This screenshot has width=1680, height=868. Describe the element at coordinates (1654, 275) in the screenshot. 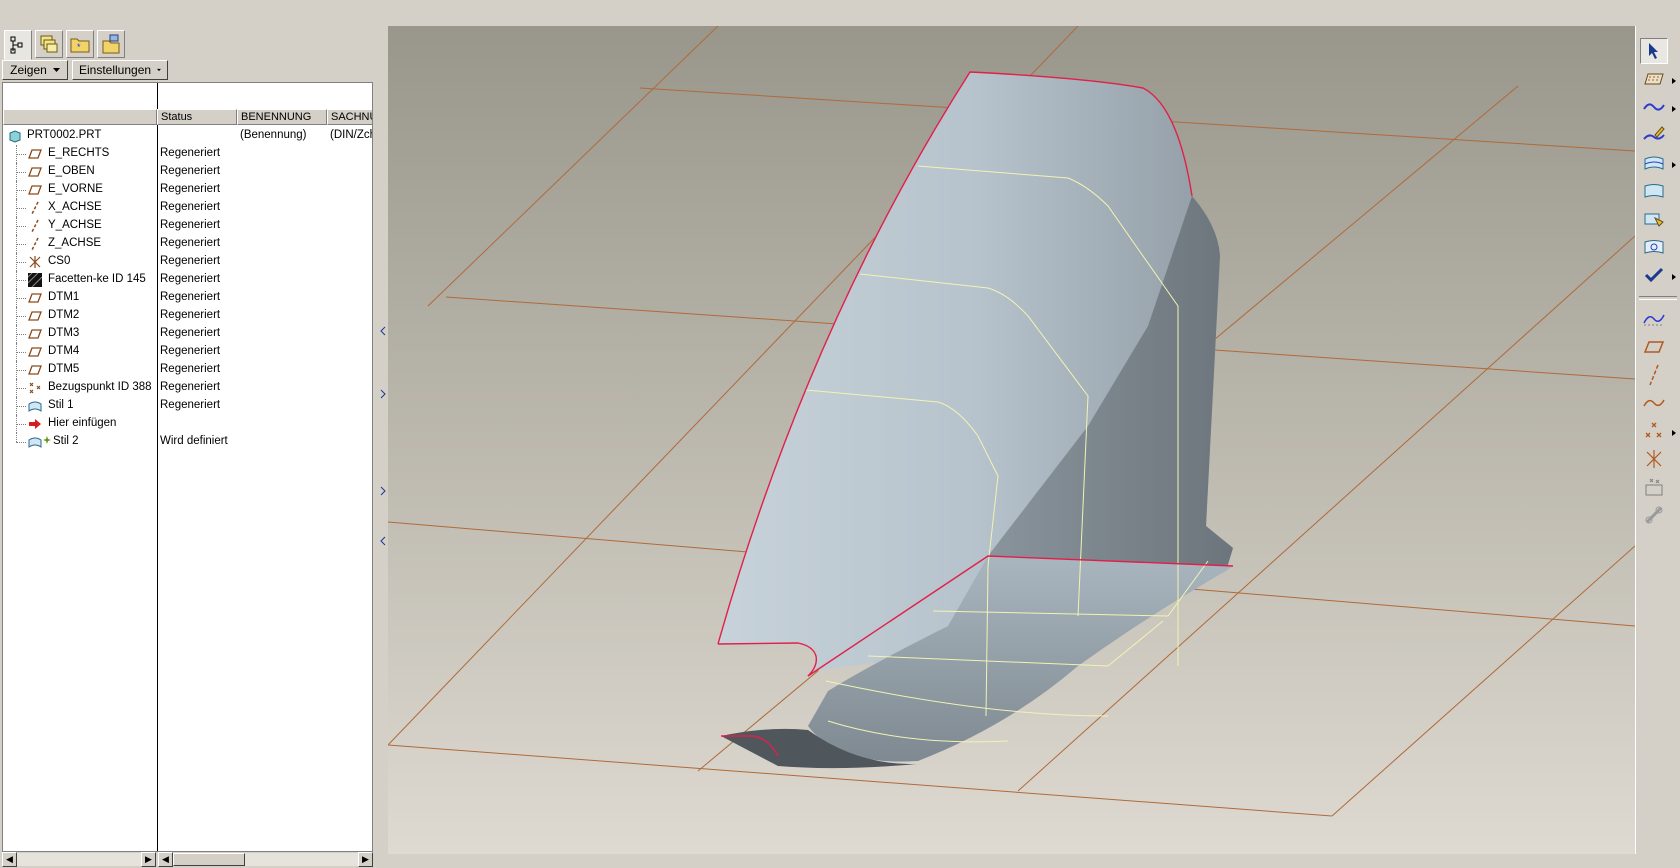

I see `done-button` at that location.